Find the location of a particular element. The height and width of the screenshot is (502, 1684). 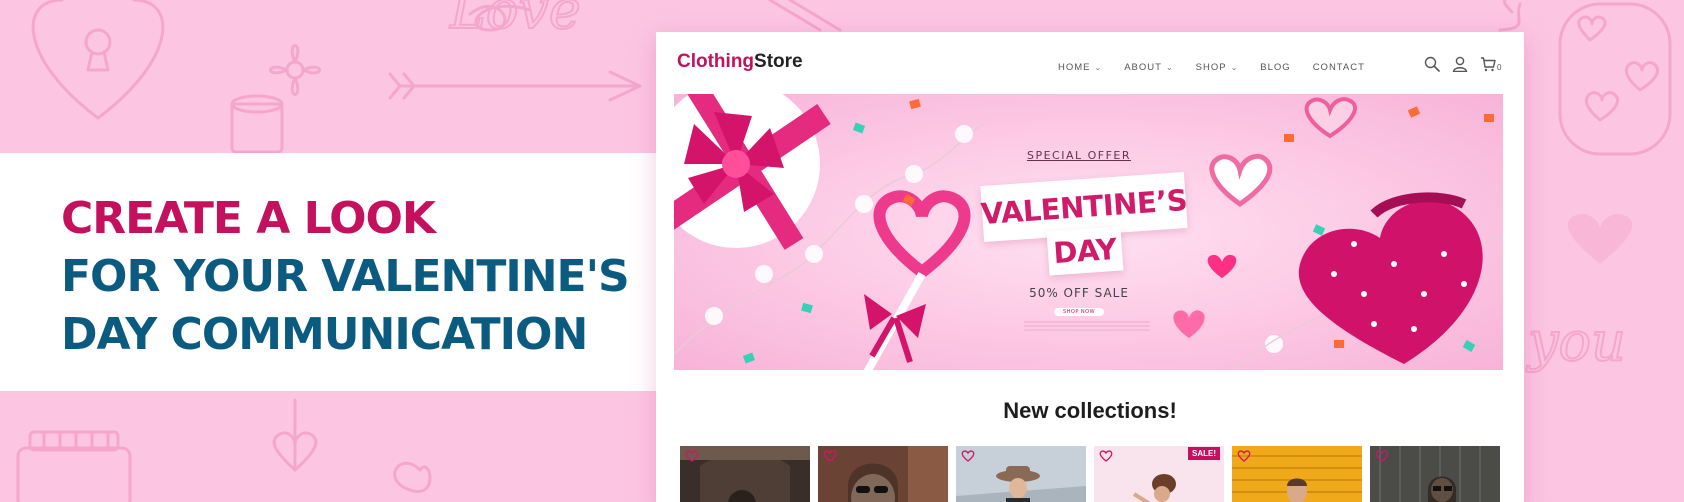

product-grid: SALE! is located at coordinates (1090, 474).